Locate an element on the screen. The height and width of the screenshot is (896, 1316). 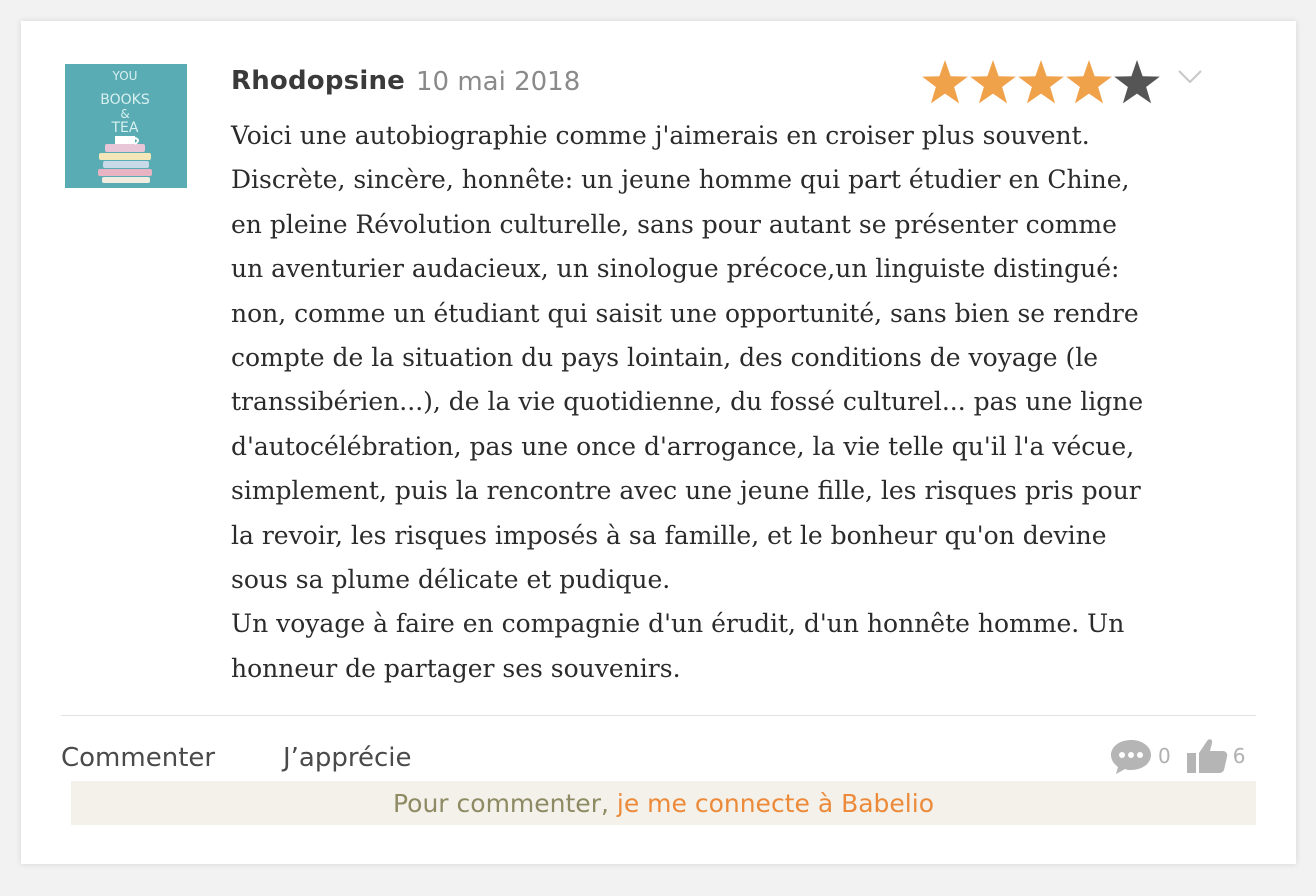
login-prompt-text: Pour commenter, is located at coordinates (504, 803).